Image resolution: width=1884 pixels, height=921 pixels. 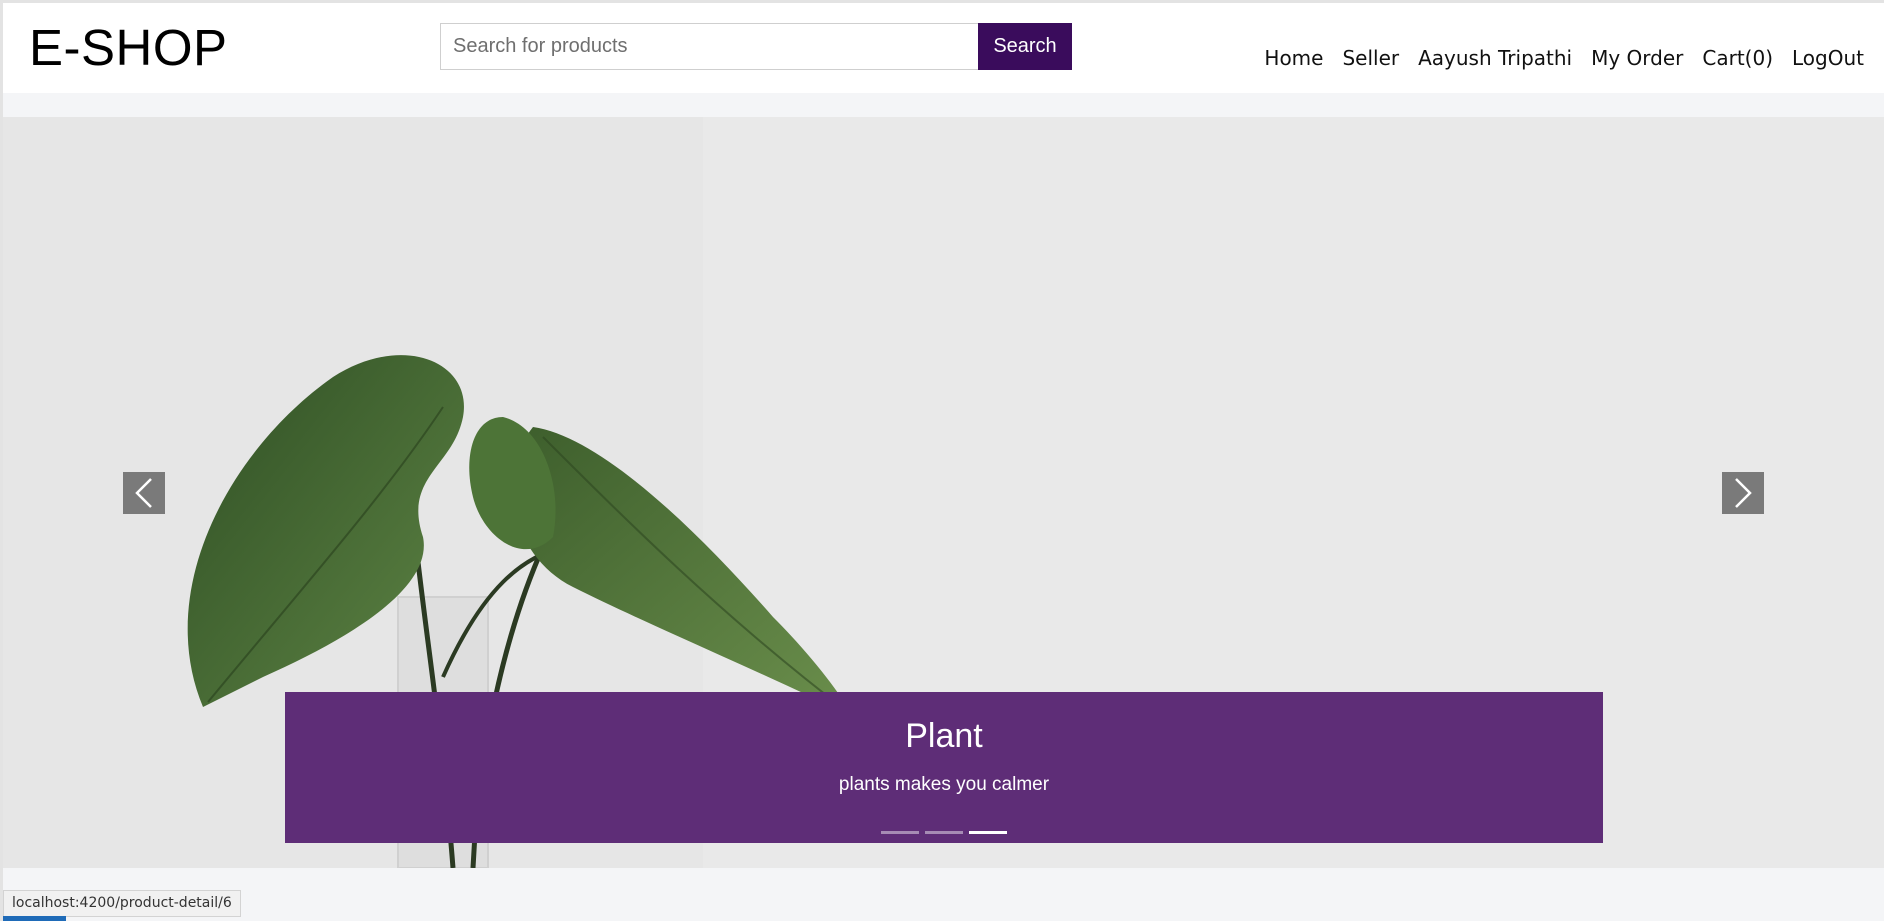 I want to click on search-button: Search, so click(x=1025, y=46).